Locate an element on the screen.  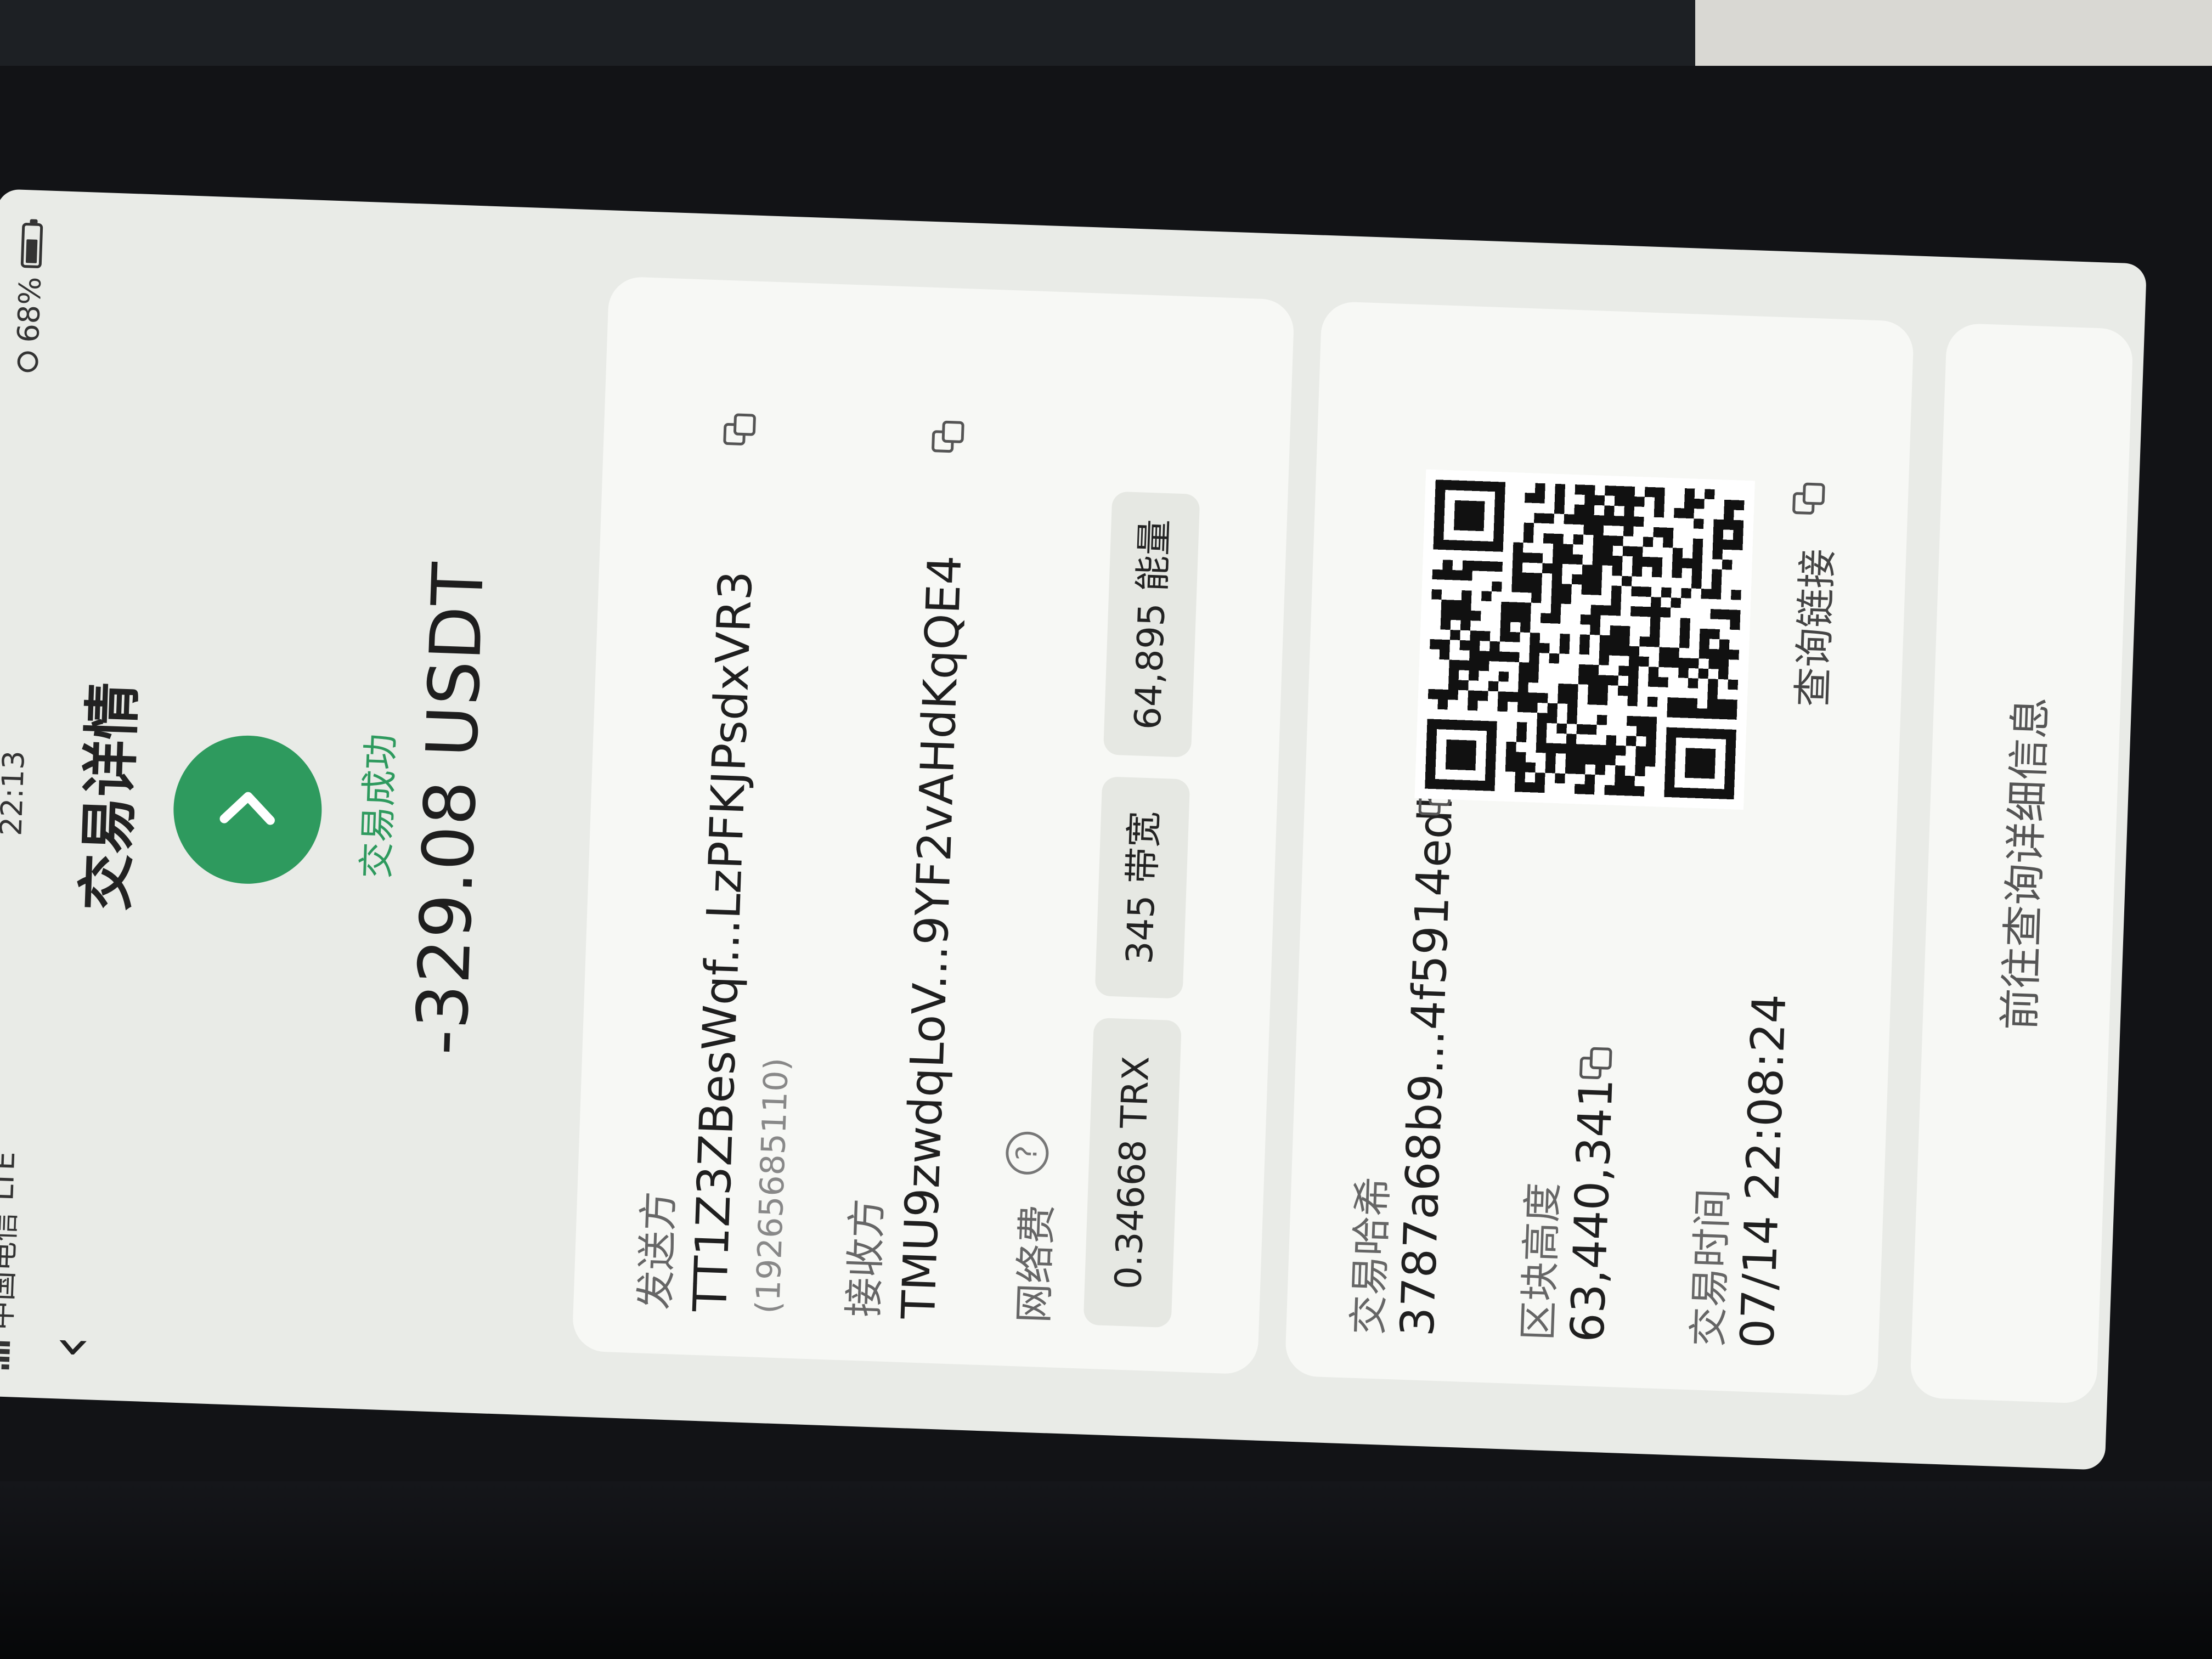
sender-note: (19265685110) is located at coordinates (773, 1185).